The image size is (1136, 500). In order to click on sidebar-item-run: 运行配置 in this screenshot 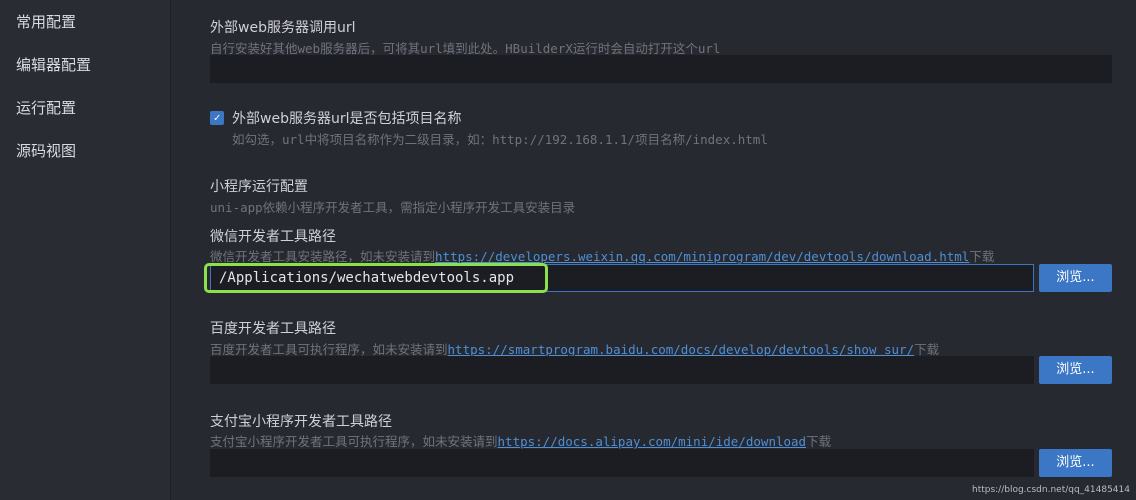, I will do `click(46, 107)`.